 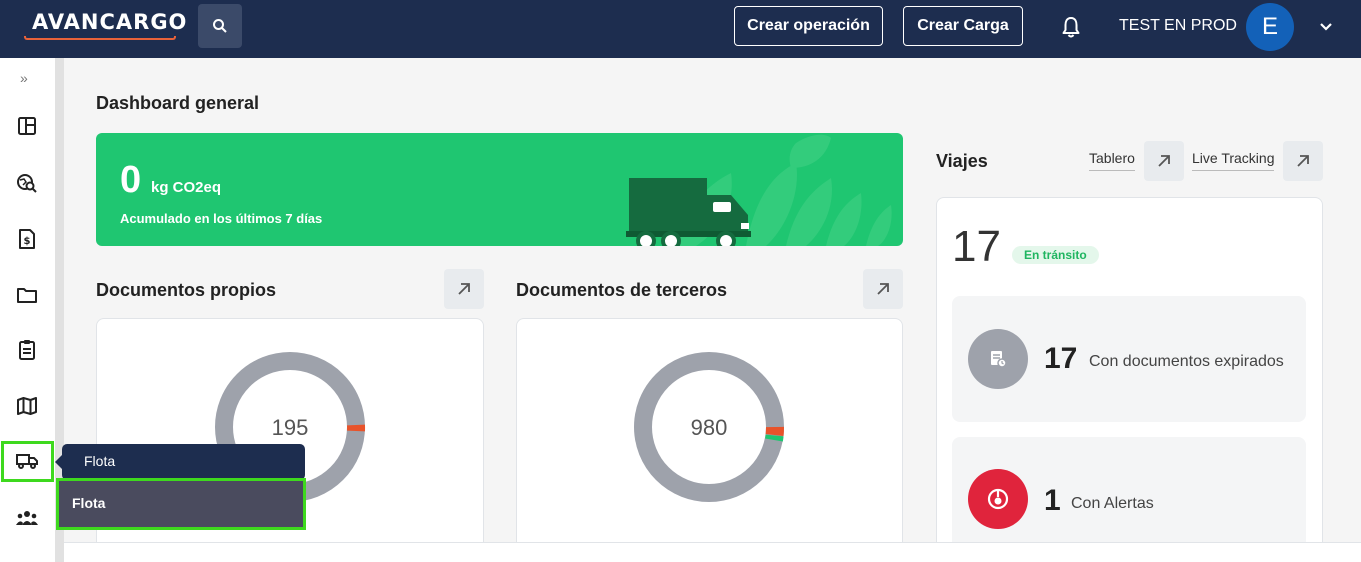 I want to click on sidebar-expand-icon: », so click(x=24, y=78).